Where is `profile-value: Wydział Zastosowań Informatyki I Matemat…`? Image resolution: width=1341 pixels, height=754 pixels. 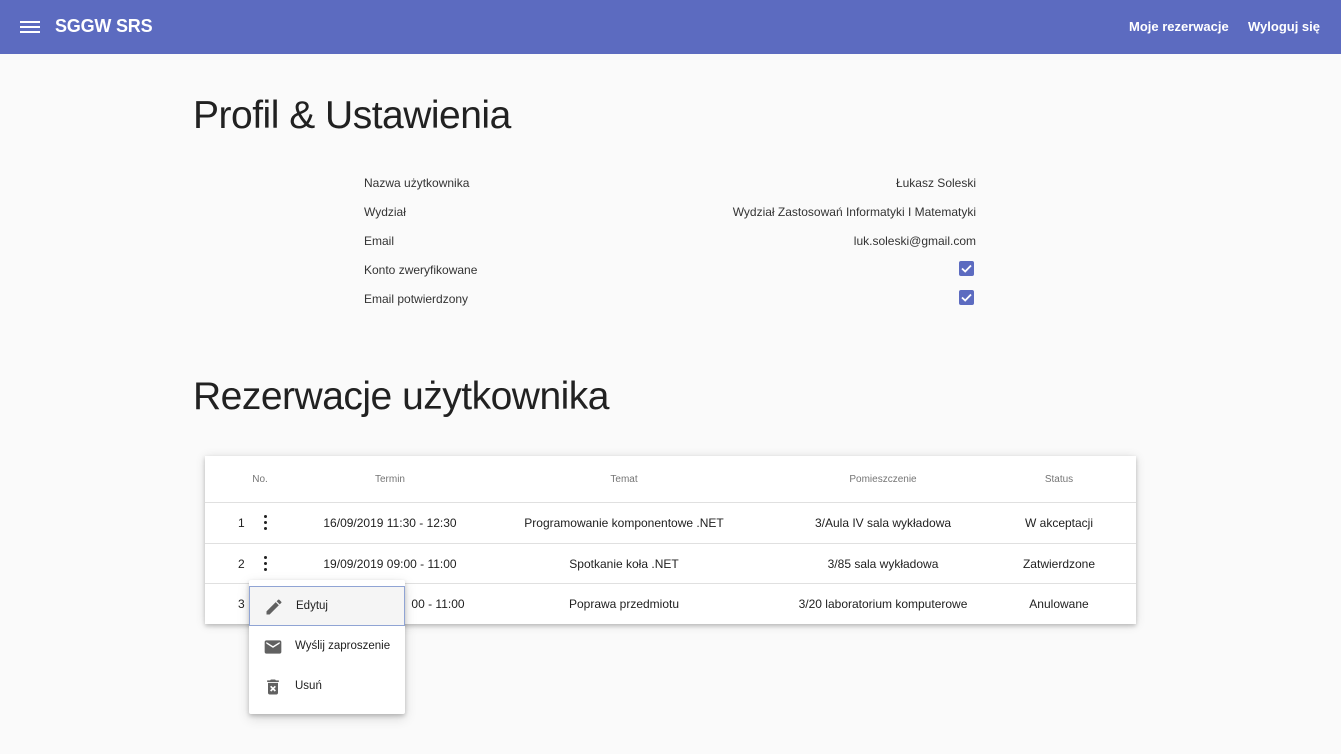
profile-value: Wydział Zastosowań Informatyki I Matemat… is located at coordinates (854, 212).